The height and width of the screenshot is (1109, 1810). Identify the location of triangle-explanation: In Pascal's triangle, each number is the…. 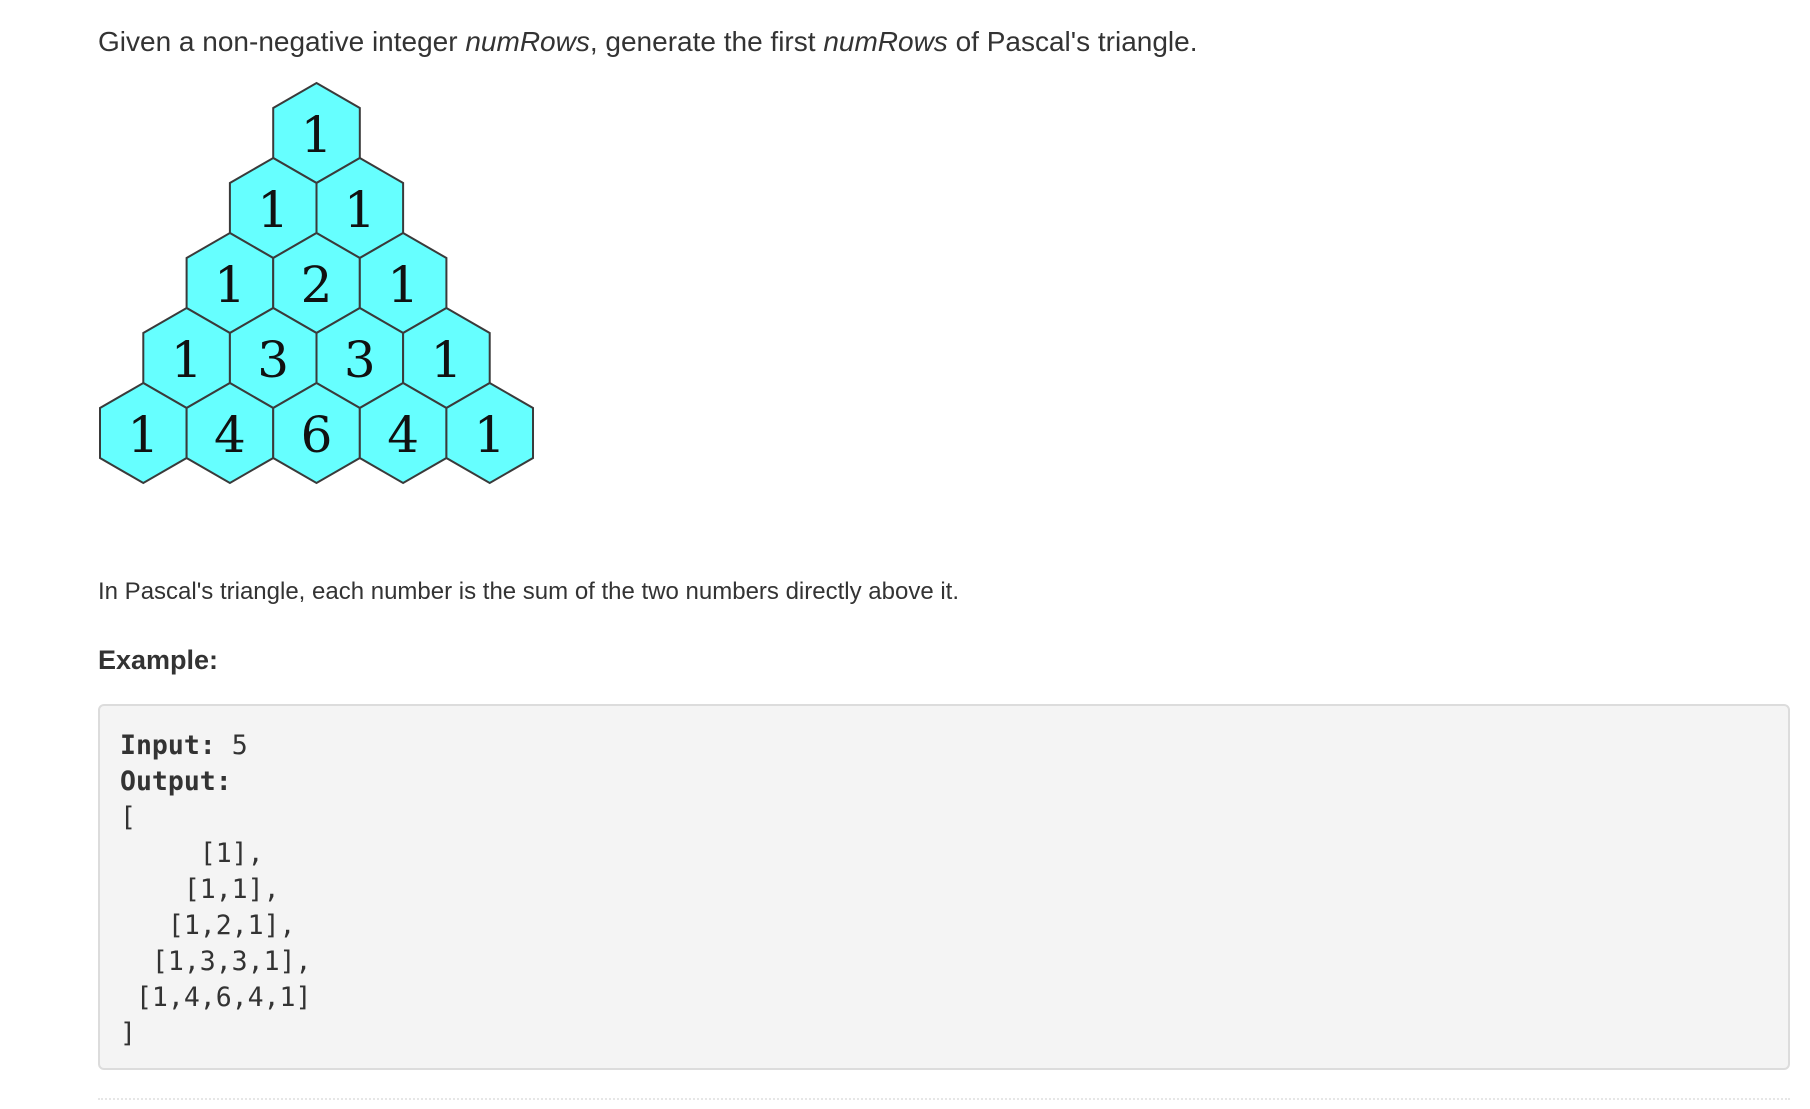
(528, 591).